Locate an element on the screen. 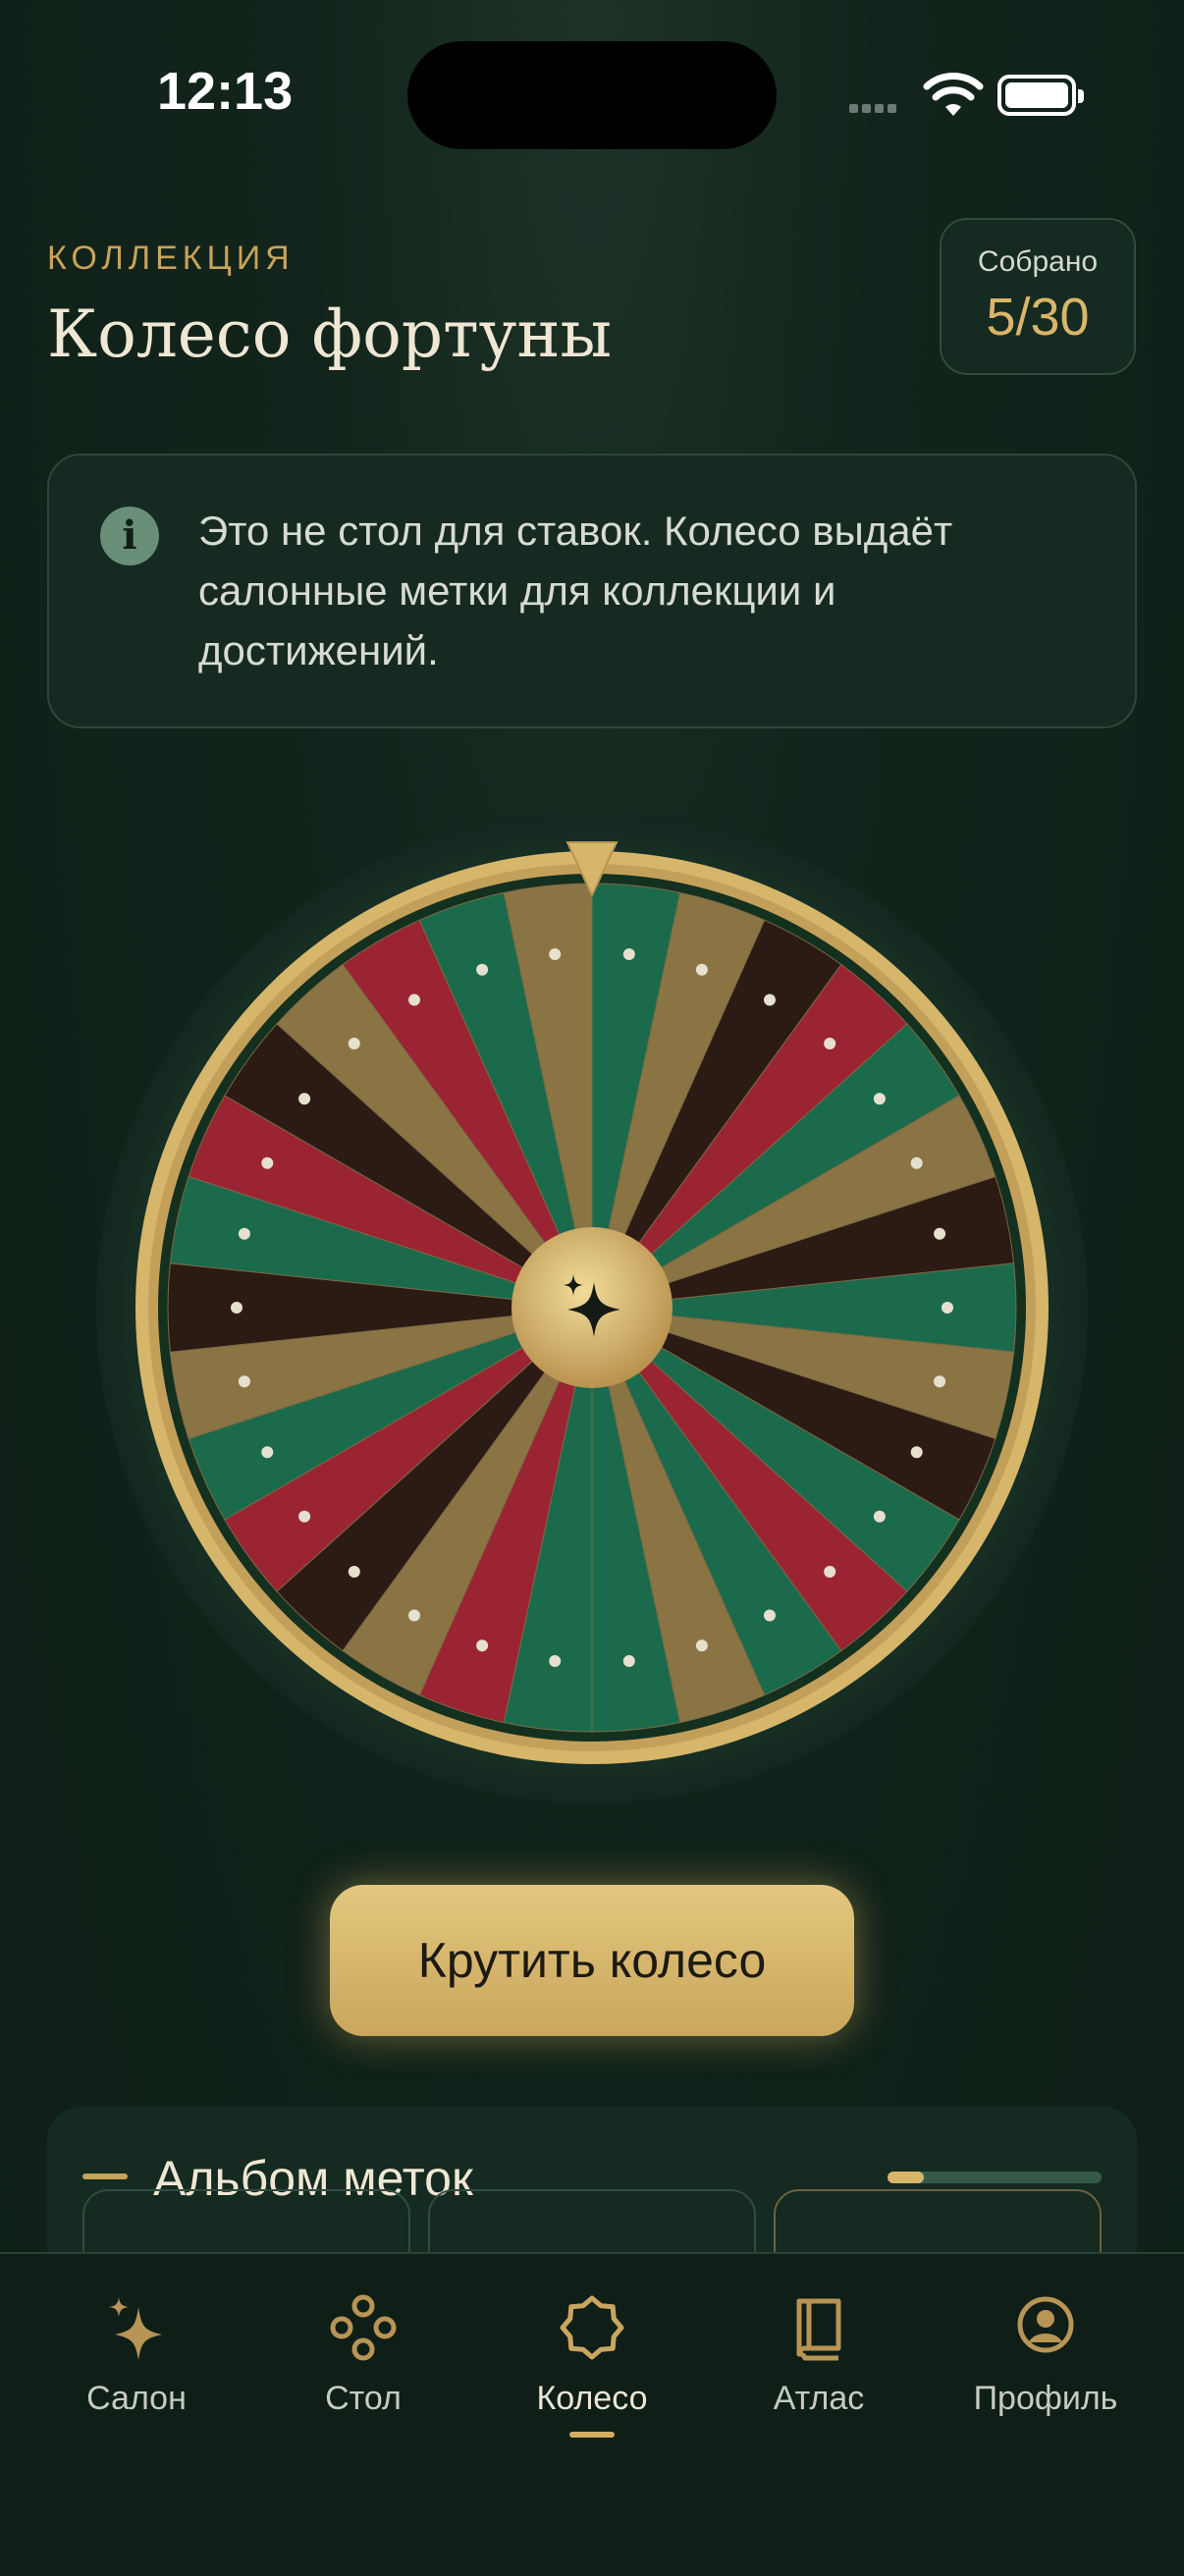 Image resolution: width=1184 pixels, height=2576 pixels. book-icon is located at coordinates (818, 2329).